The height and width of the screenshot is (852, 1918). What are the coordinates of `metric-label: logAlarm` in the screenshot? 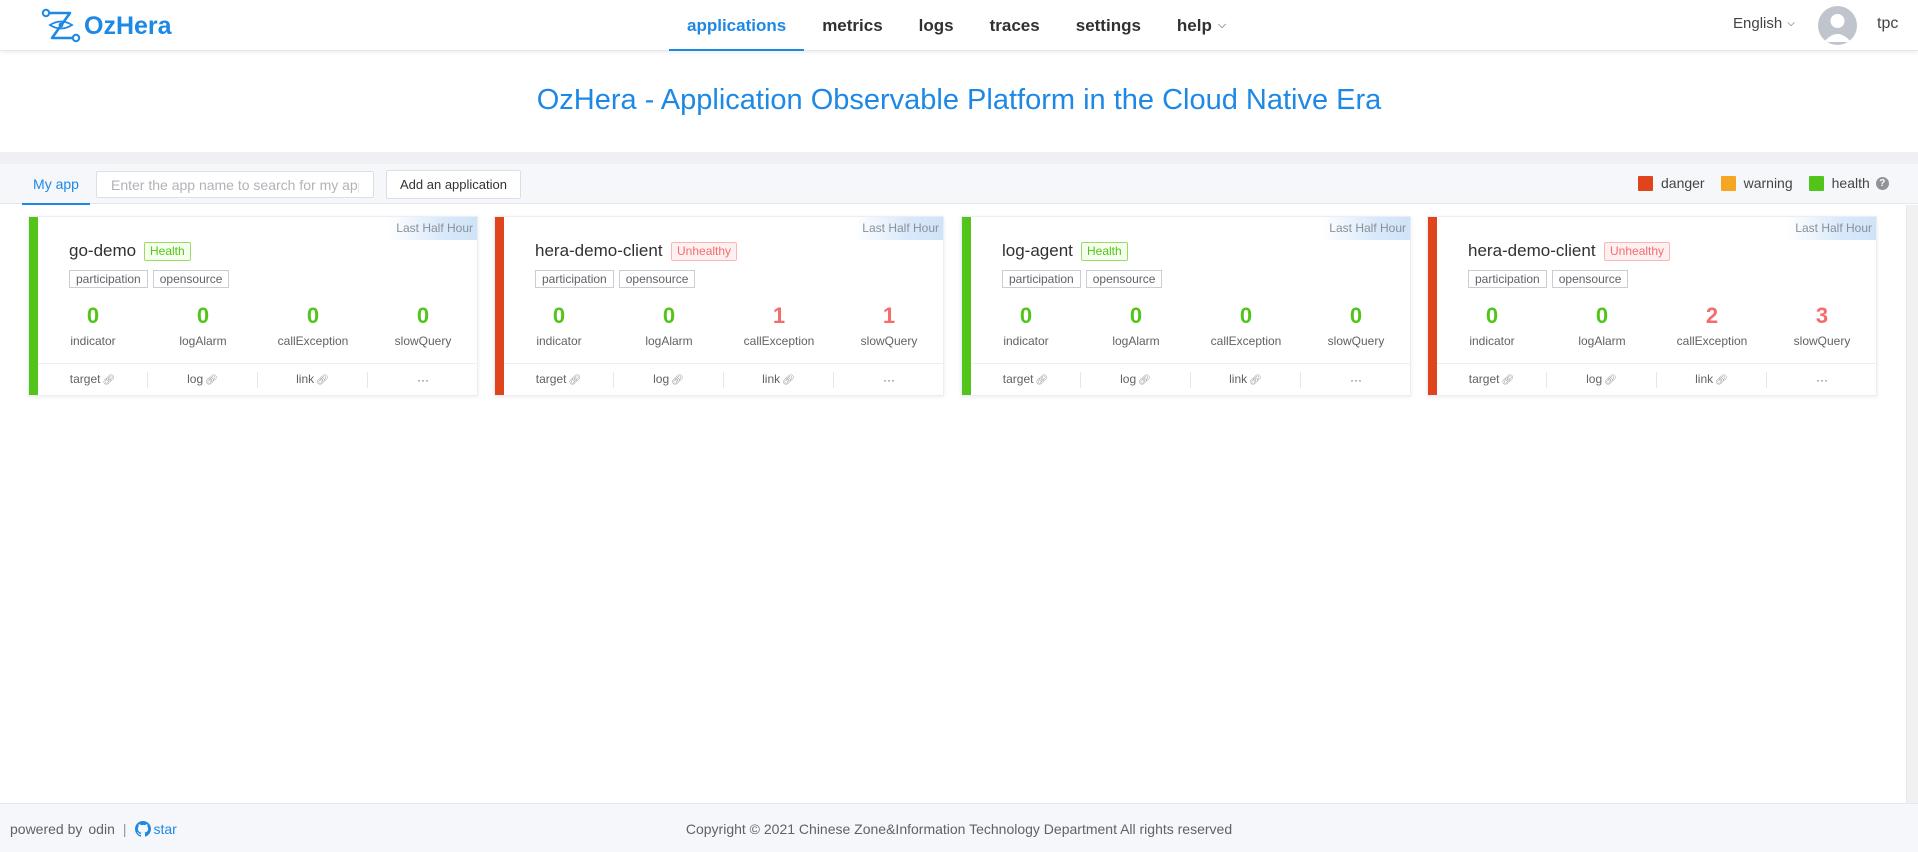 It's located at (669, 341).